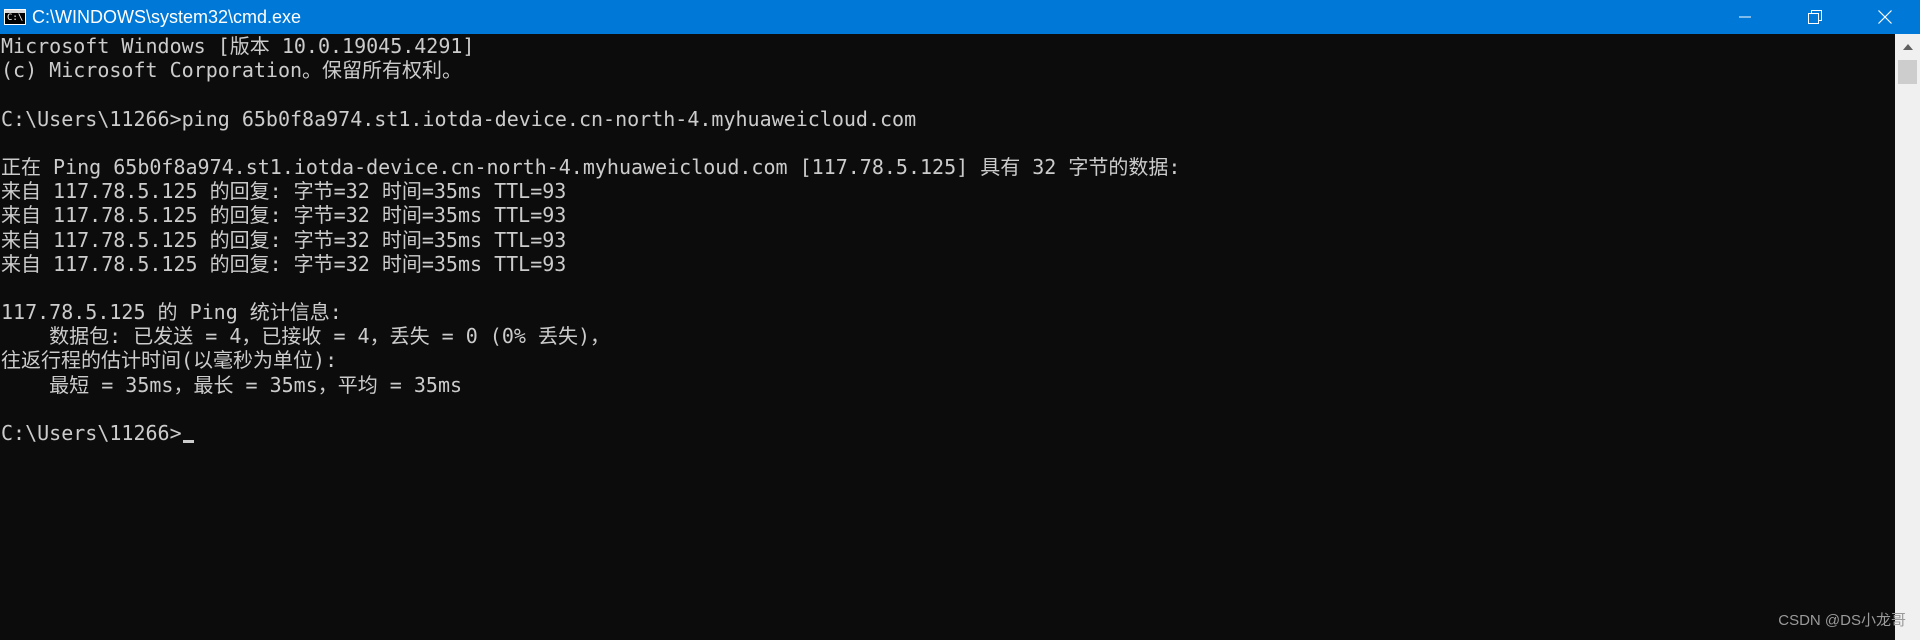  I want to click on close-icon, so click(1885, 17).